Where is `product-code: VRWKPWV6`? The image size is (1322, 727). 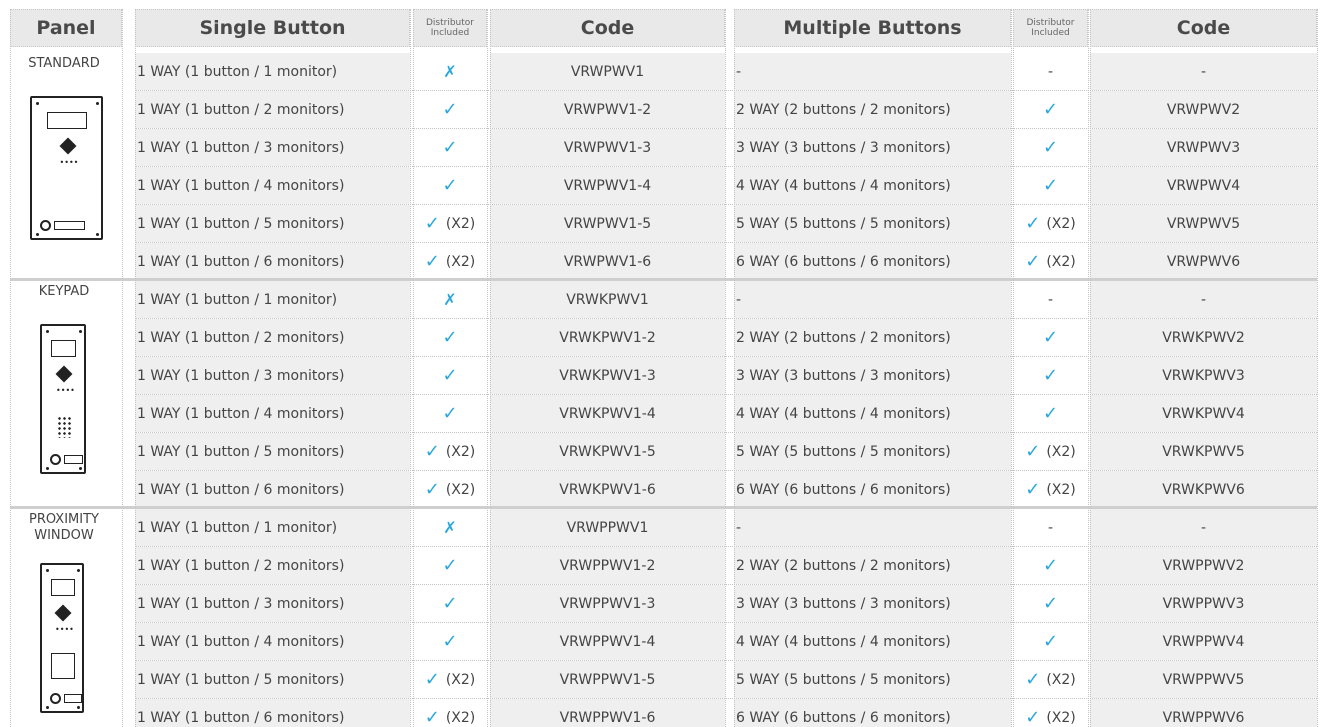
product-code: VRWKPWV6 is located at coordinates (1203, 489).